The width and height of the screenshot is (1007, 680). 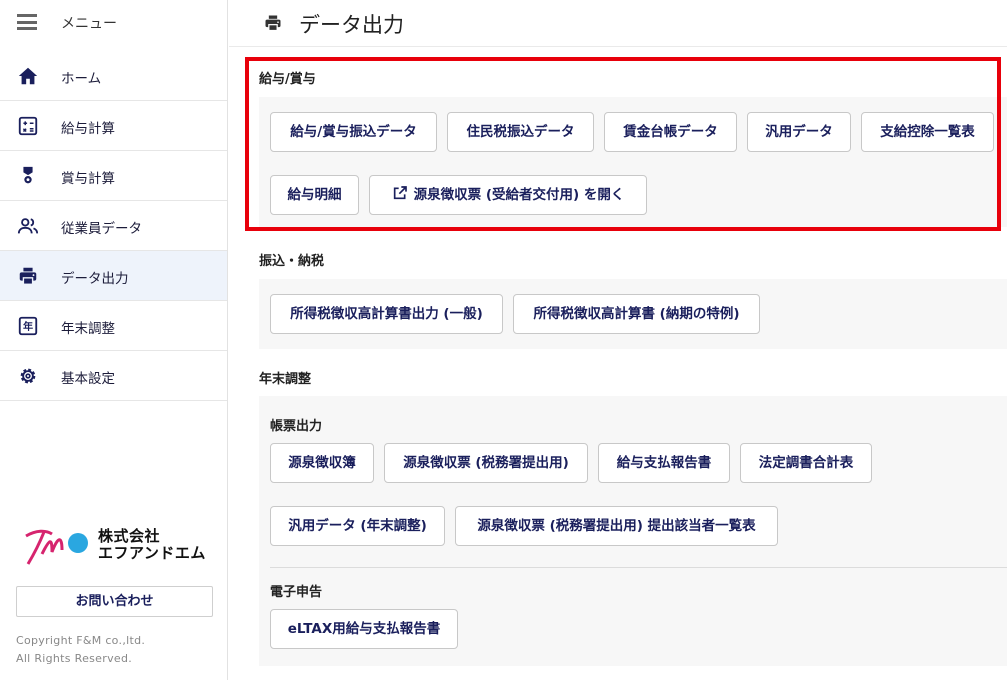 I want to click on sidebar-item-data-output: データ出力, so click(x=113, y=276).